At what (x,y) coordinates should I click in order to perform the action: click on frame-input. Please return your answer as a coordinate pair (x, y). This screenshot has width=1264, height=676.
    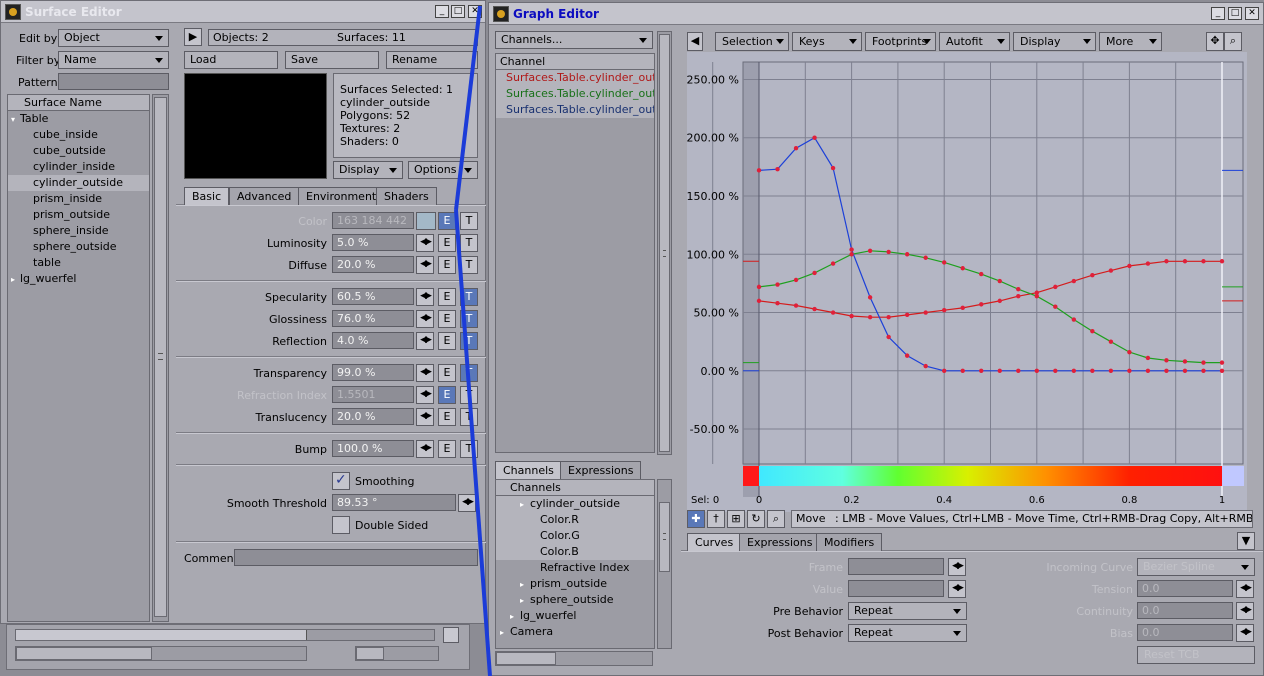
    Looking at the image, I should click on (896, 566).